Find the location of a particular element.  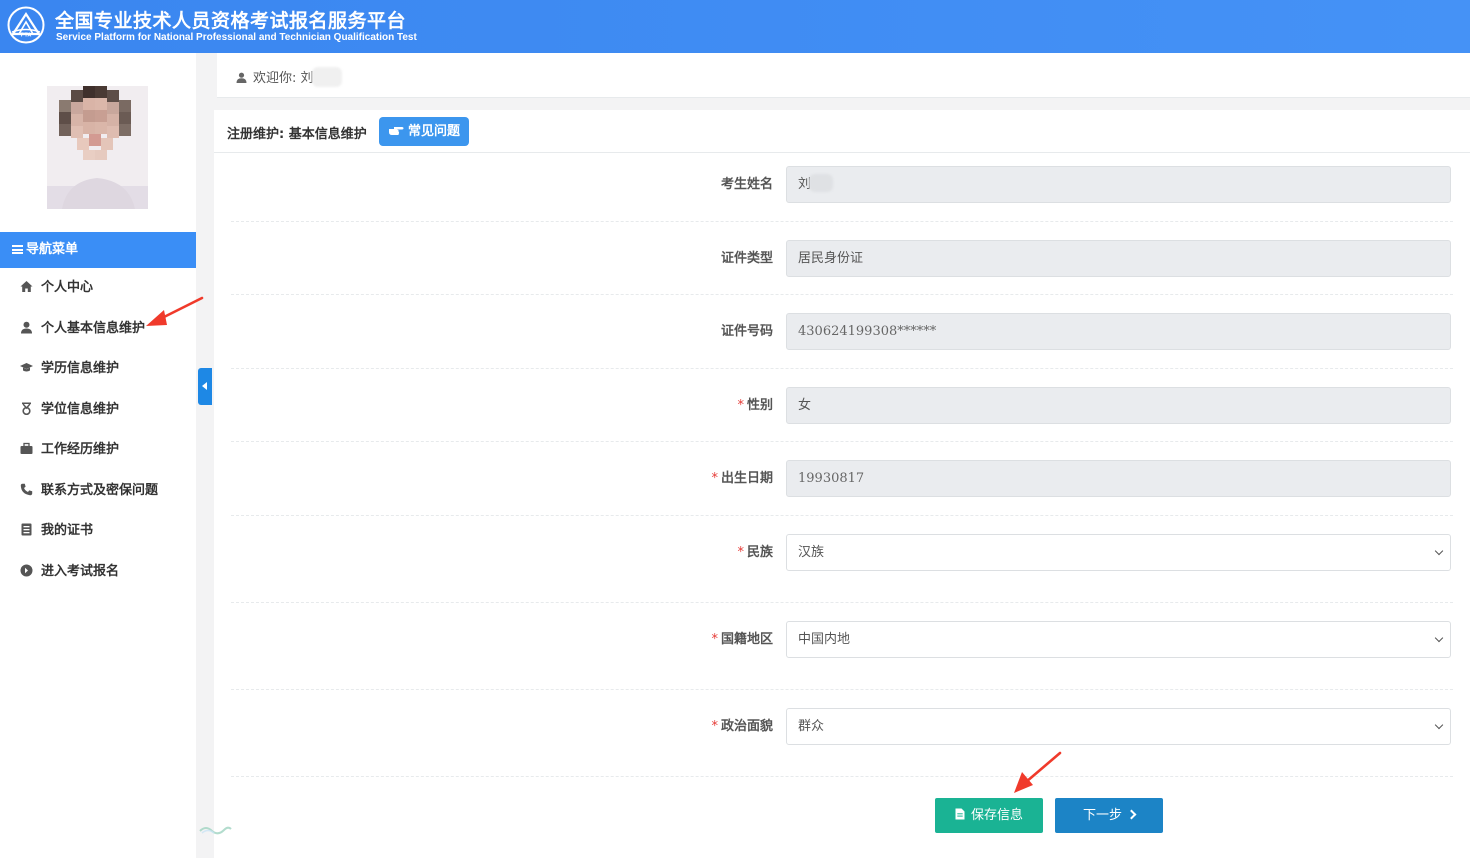

sidebar-item-exam-registration: 进入考试报名 is located at coordinates (98, 572).